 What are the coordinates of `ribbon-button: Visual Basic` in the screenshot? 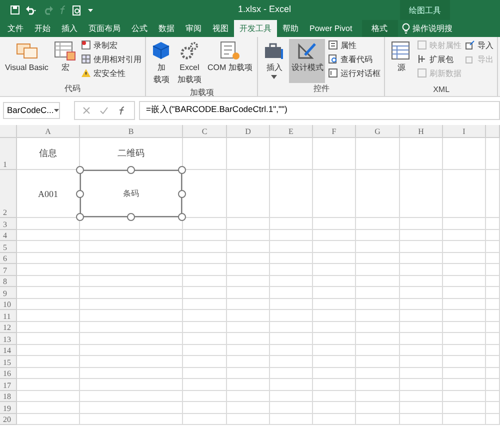 It's located at (26, 61).